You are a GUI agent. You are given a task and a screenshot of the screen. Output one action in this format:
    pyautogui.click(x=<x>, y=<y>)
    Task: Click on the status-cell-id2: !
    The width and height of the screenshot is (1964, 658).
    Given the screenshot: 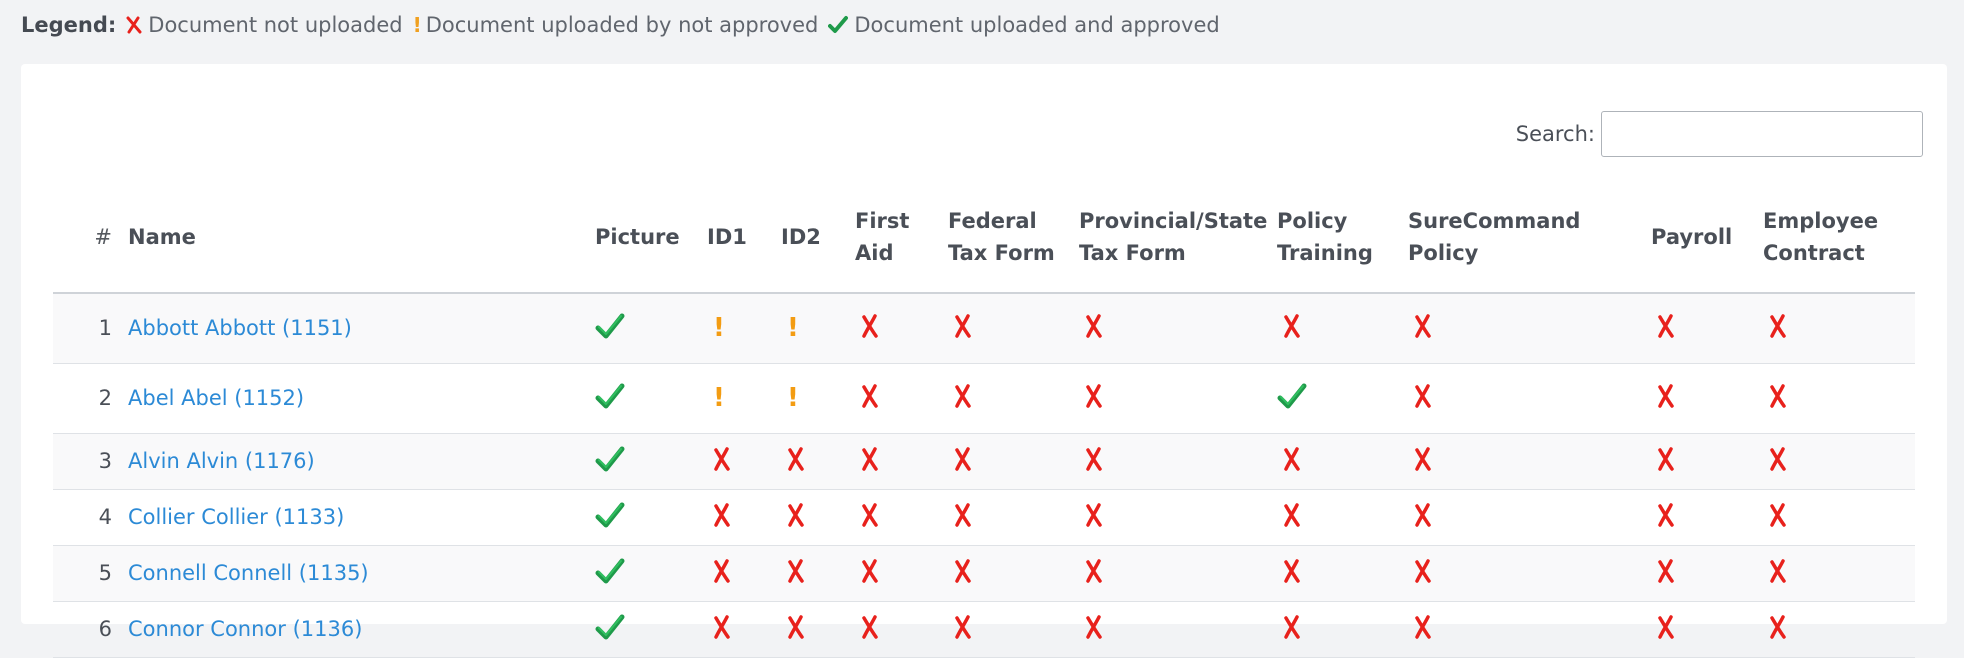 What is the action you would take?
    pyautogui.click(x=818, y=328)
    